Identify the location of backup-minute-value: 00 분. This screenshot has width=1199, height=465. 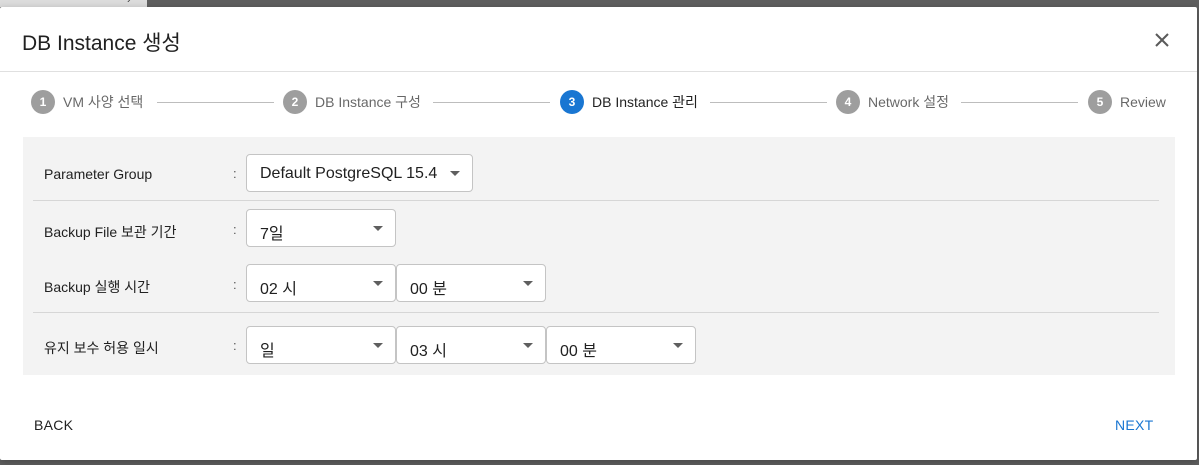
(428, 289).